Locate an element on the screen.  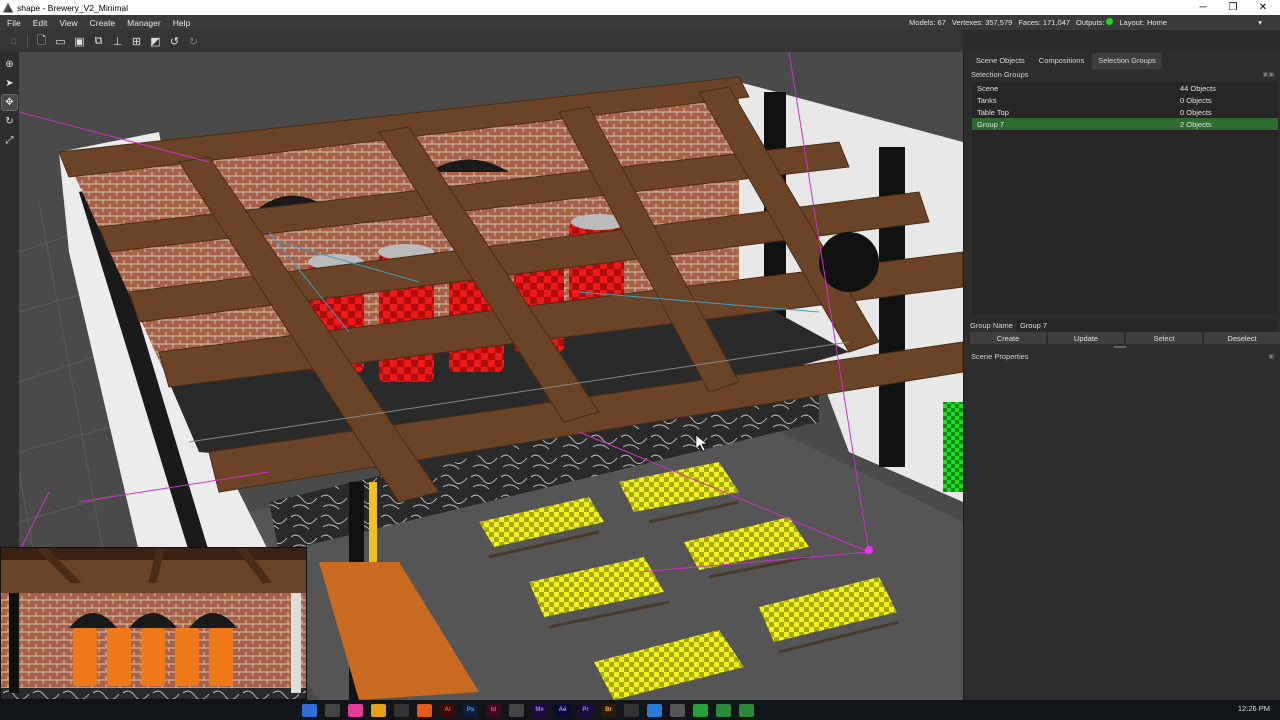
clock: 12:26 PM is located at coordinates (1253, 708).